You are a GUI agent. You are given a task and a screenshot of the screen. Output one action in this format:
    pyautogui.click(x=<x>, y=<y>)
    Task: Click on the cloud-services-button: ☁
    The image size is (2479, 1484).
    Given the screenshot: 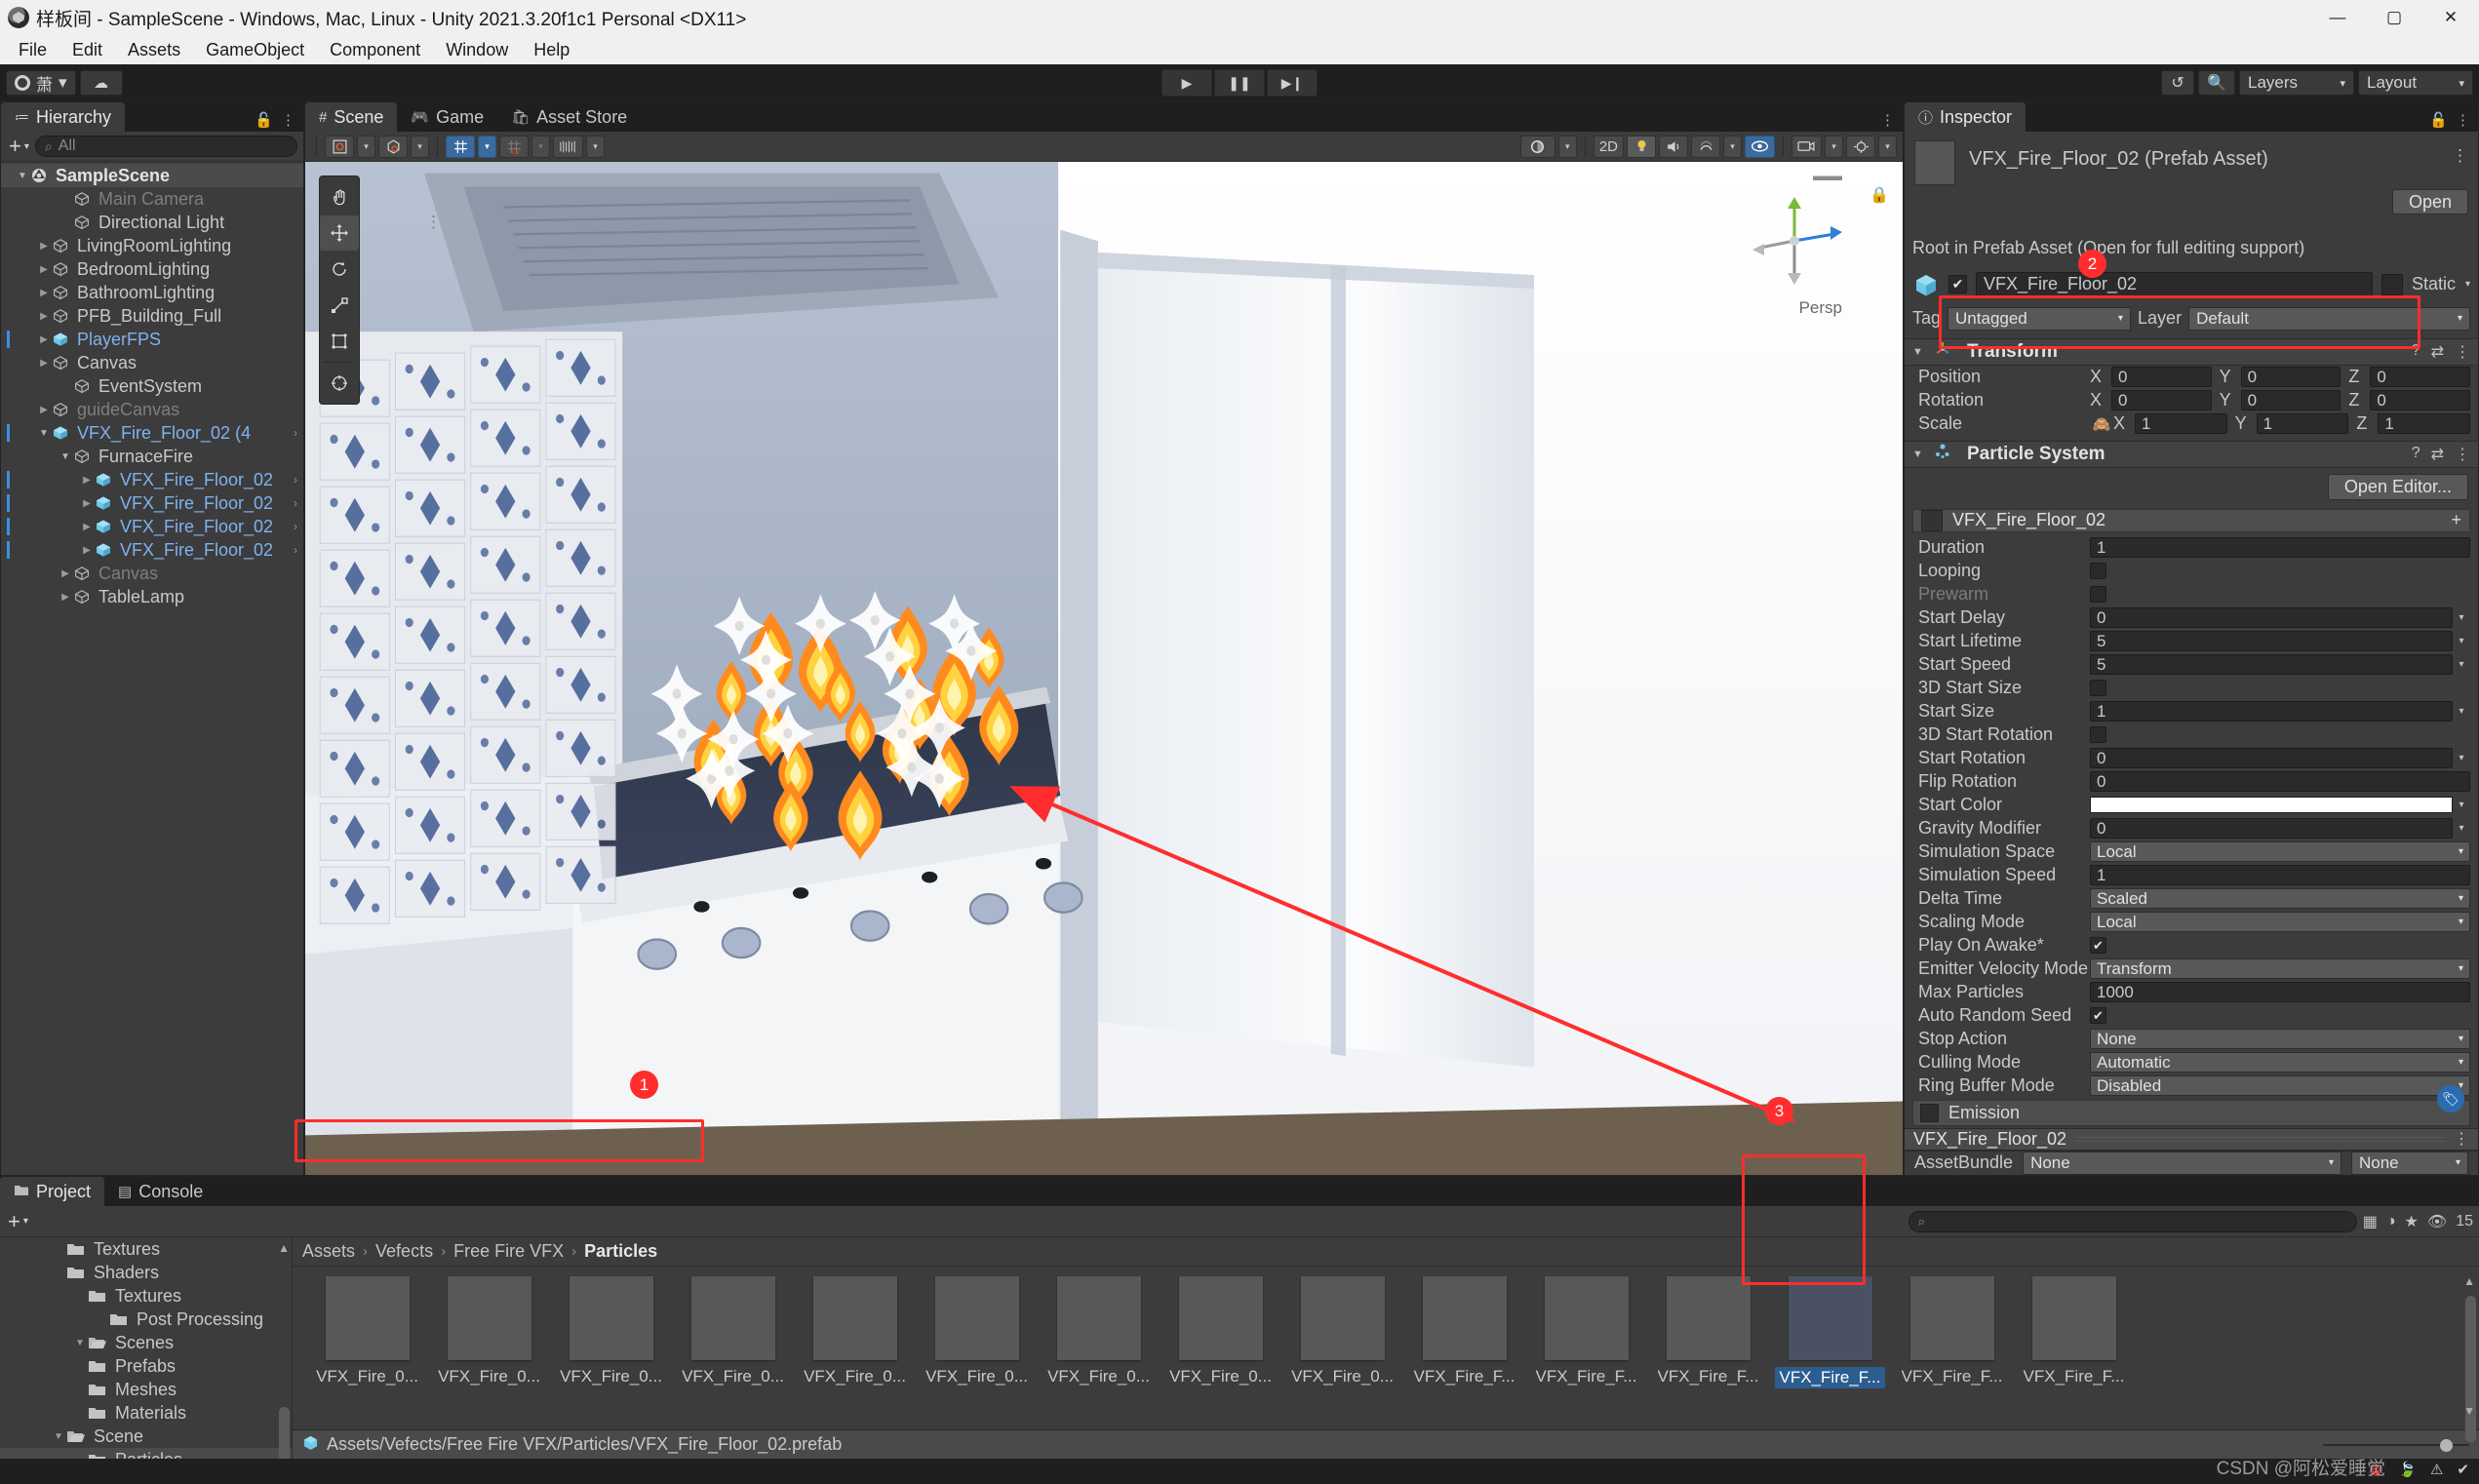 What is the action you would take?
    pyautogui.click(x=101, y=83)
    